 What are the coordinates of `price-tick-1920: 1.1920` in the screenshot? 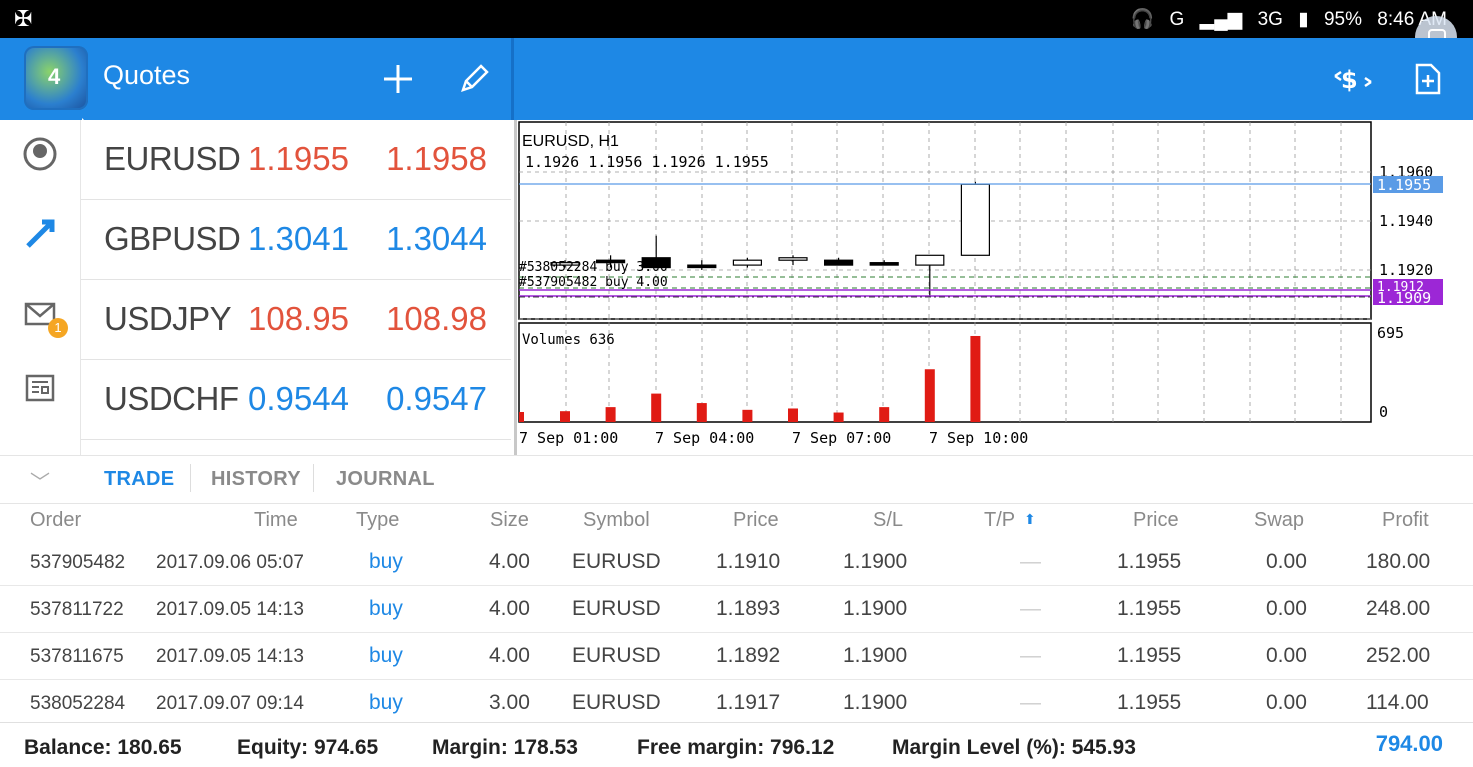 It's located at (1406, 270).